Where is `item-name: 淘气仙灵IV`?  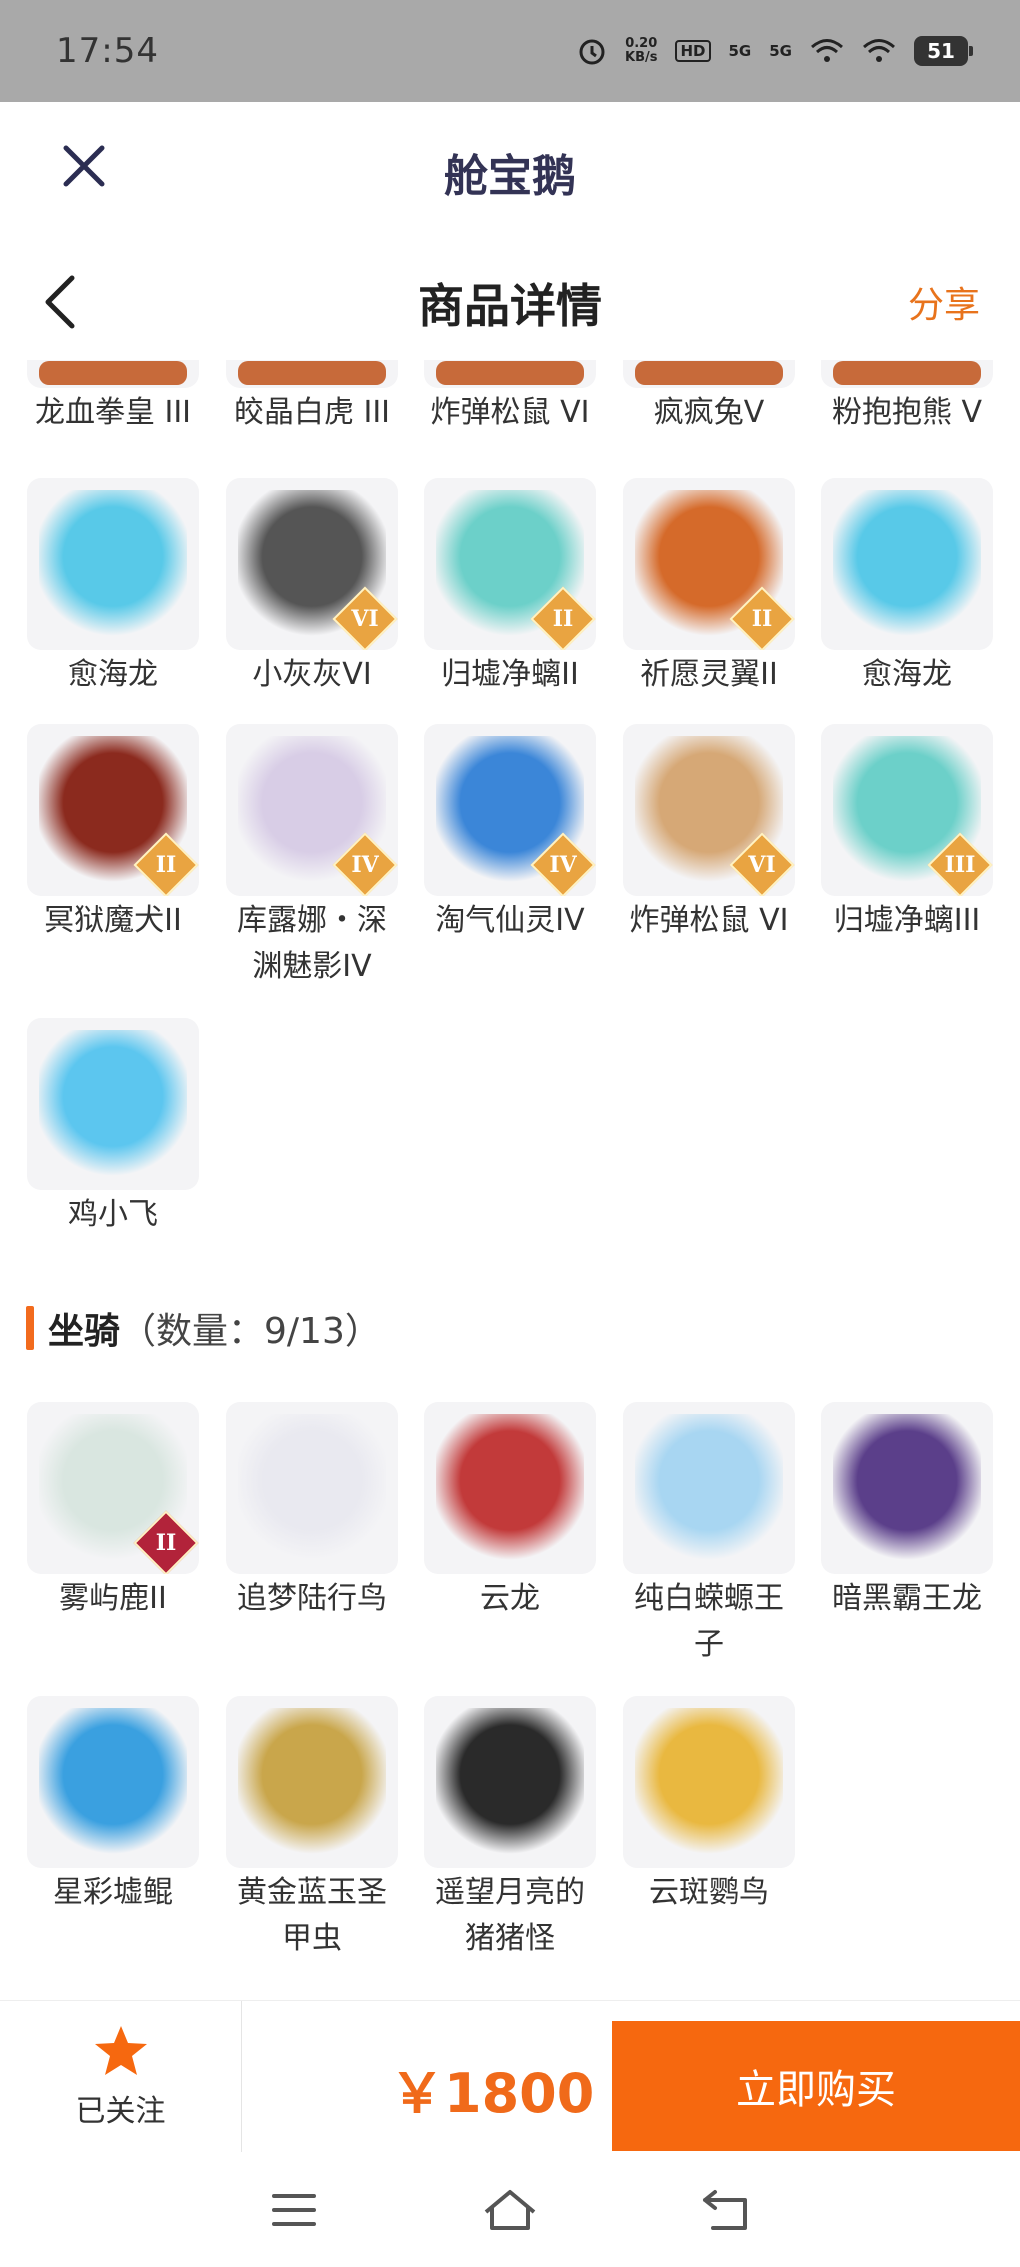
item-name: 淘气仙灵IV is located at coordinates (510, 920).